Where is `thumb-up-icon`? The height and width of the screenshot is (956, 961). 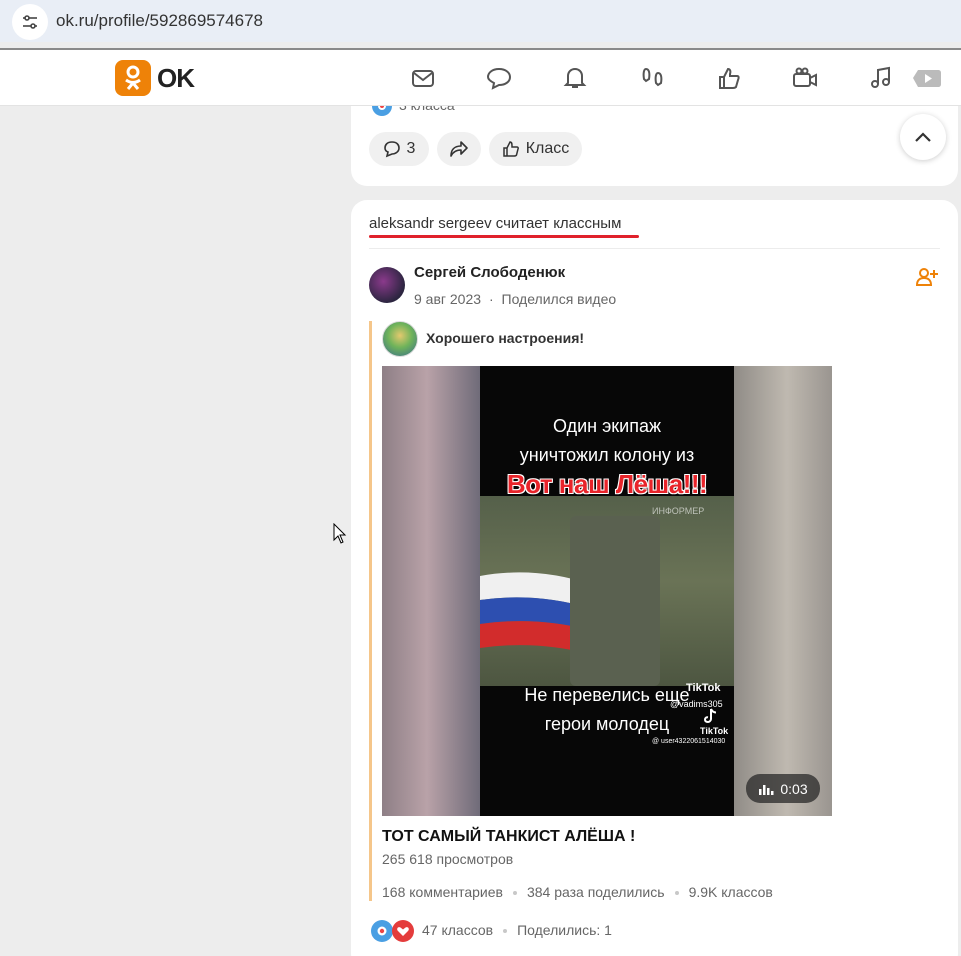
thumb-up-icon is located at coordinates (510, 149).